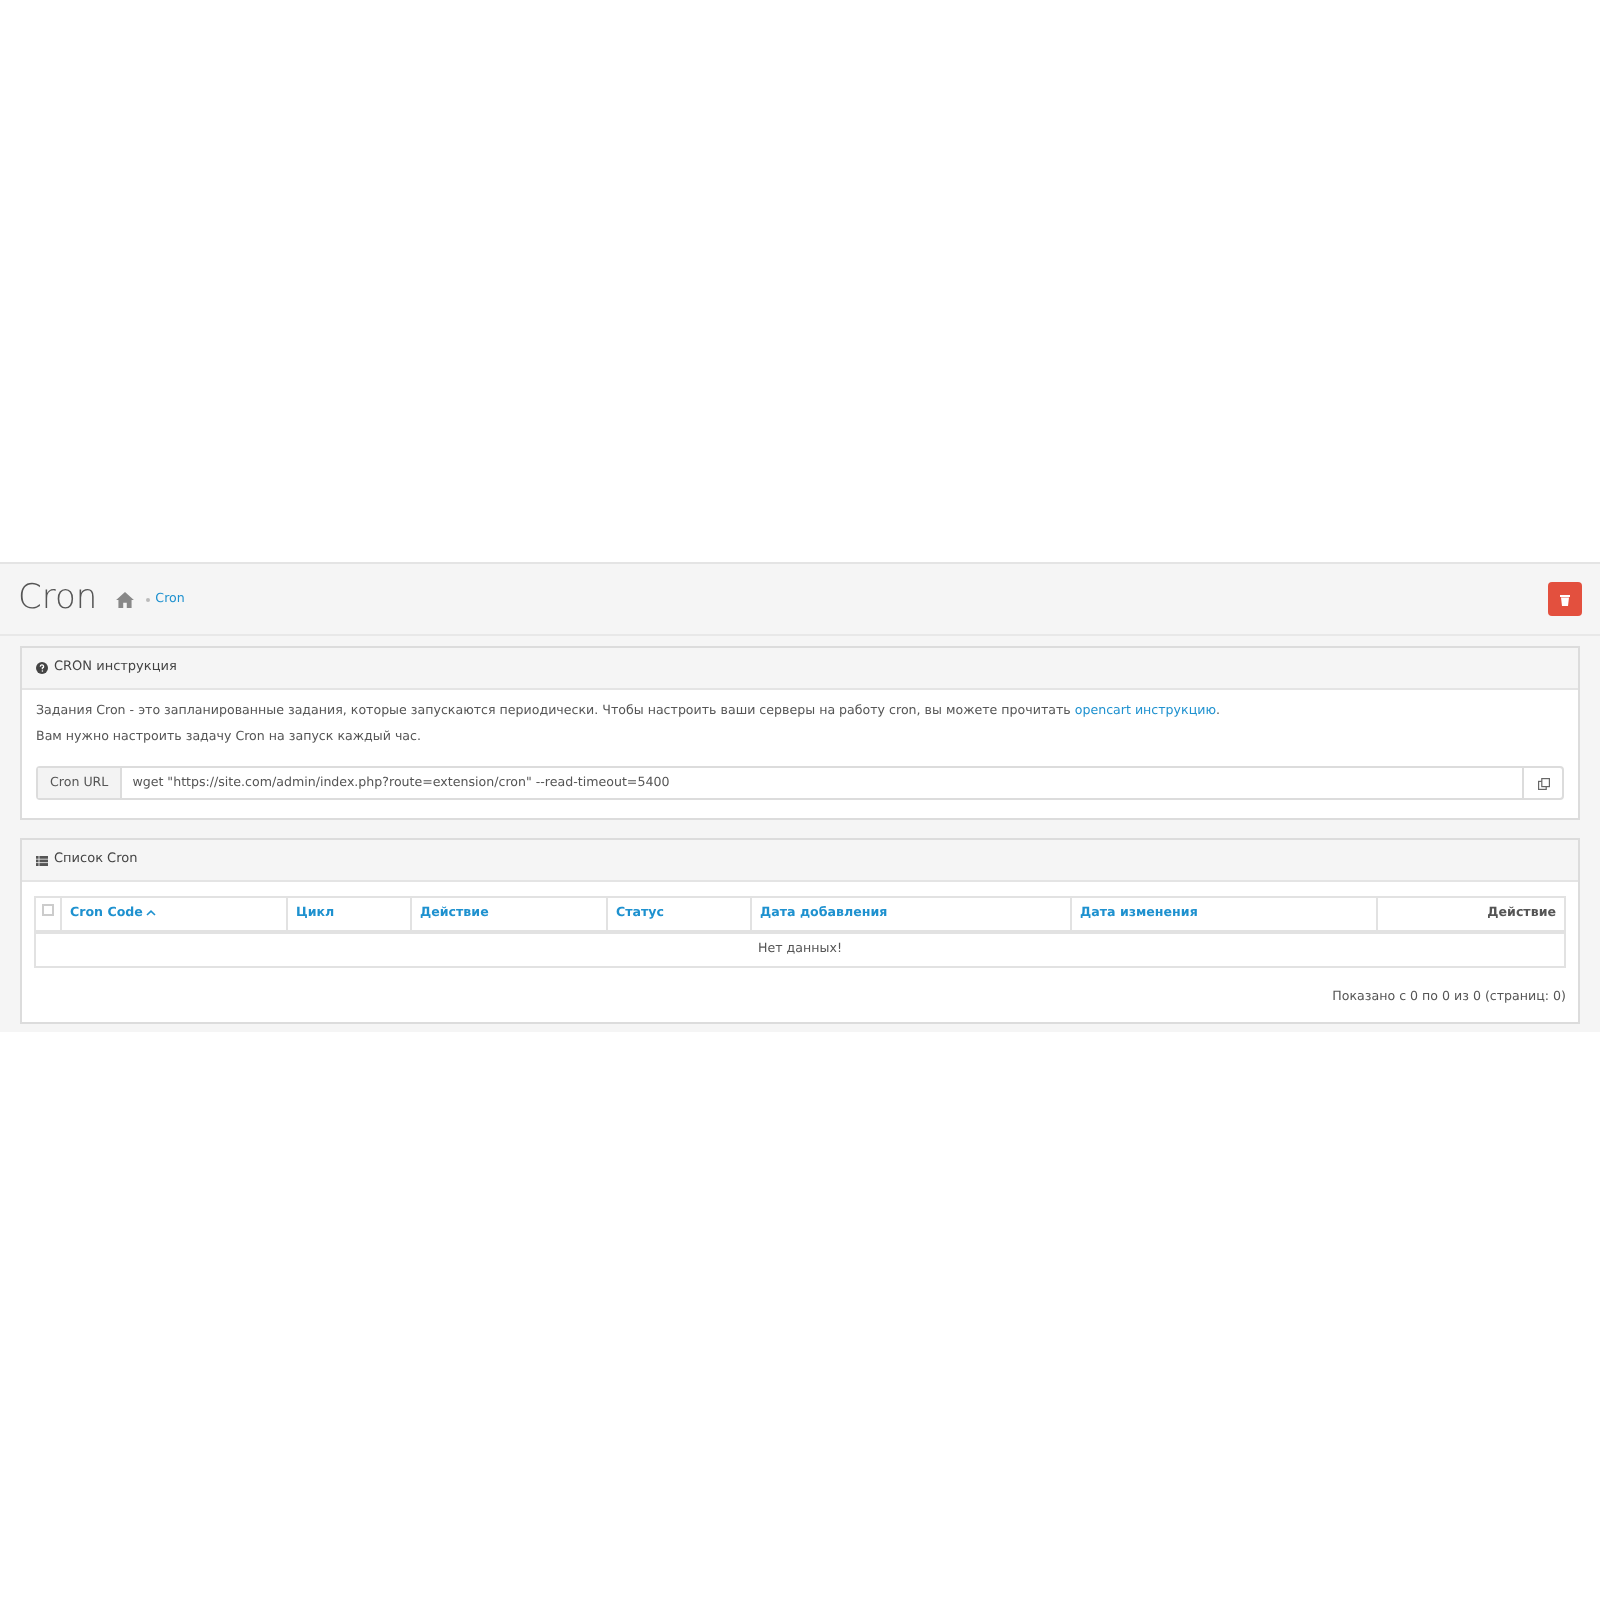  What do you see at coordinates (124, 599) in the screenshot?
I see `home-icon` at bounding box center [124, 599].